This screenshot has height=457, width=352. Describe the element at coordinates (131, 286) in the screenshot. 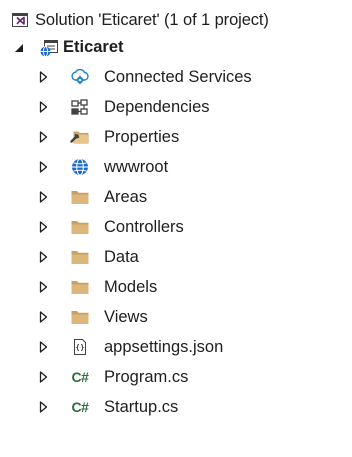

I see `tree-item-label: Models` at that location.